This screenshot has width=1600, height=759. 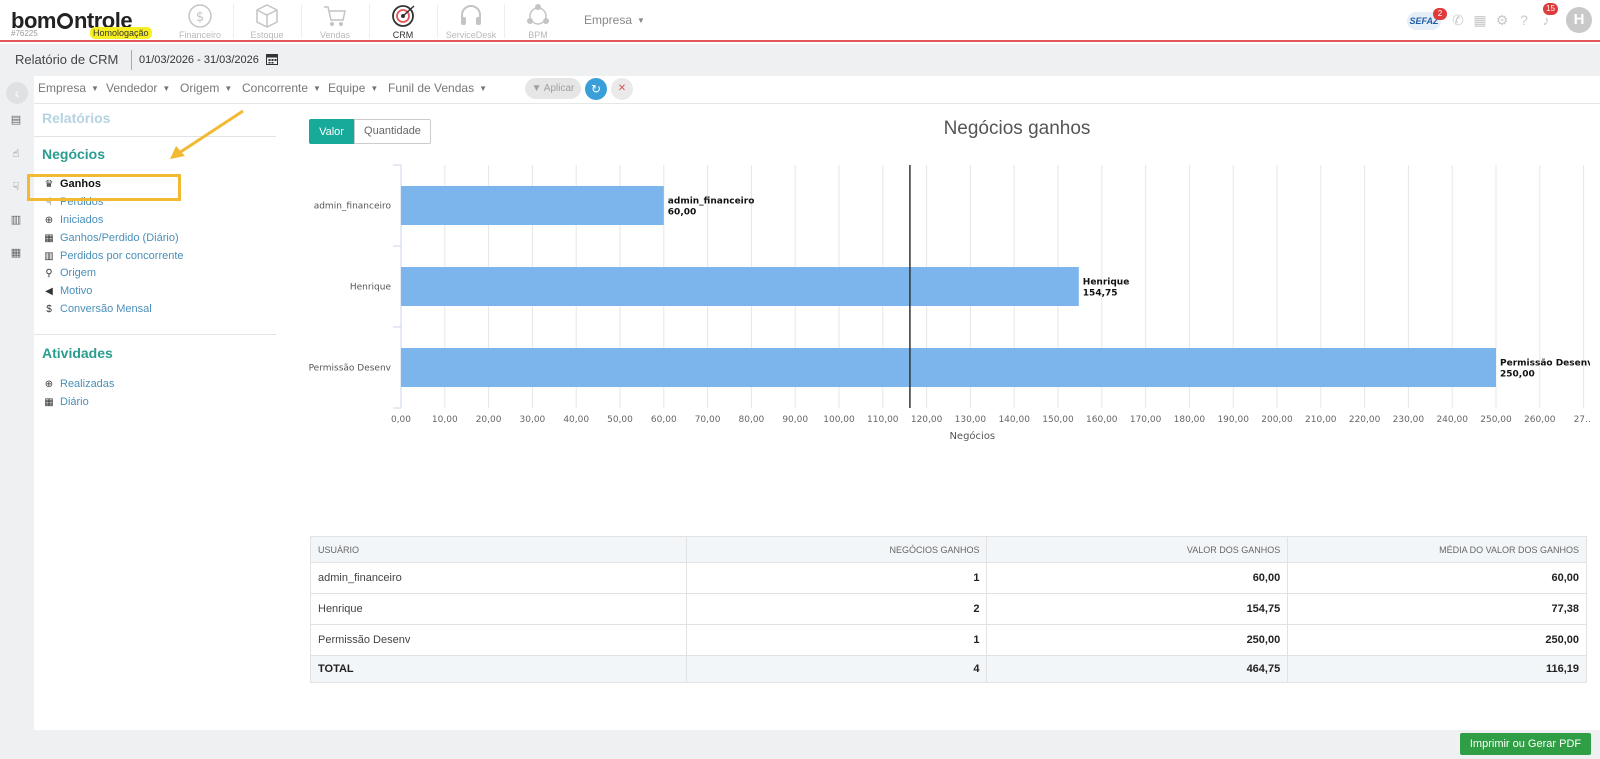 What do you see at coordinates (1437, 549) in the screenshot?
I see `column-header-media-do-valor: MÉDIA DO VALOR DOS GANHOS` at bounding box center [1437, 549].